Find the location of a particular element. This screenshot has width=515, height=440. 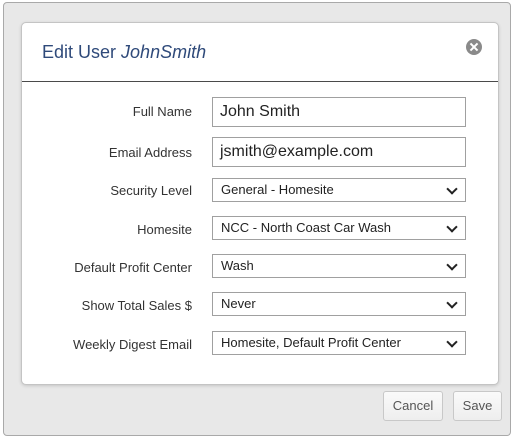

show-total-sales-value: Never is located at coordinates (238, 303).